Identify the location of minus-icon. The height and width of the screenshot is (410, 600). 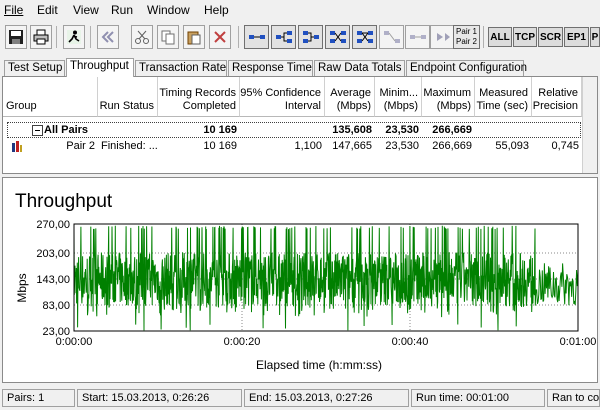
(37, 130).